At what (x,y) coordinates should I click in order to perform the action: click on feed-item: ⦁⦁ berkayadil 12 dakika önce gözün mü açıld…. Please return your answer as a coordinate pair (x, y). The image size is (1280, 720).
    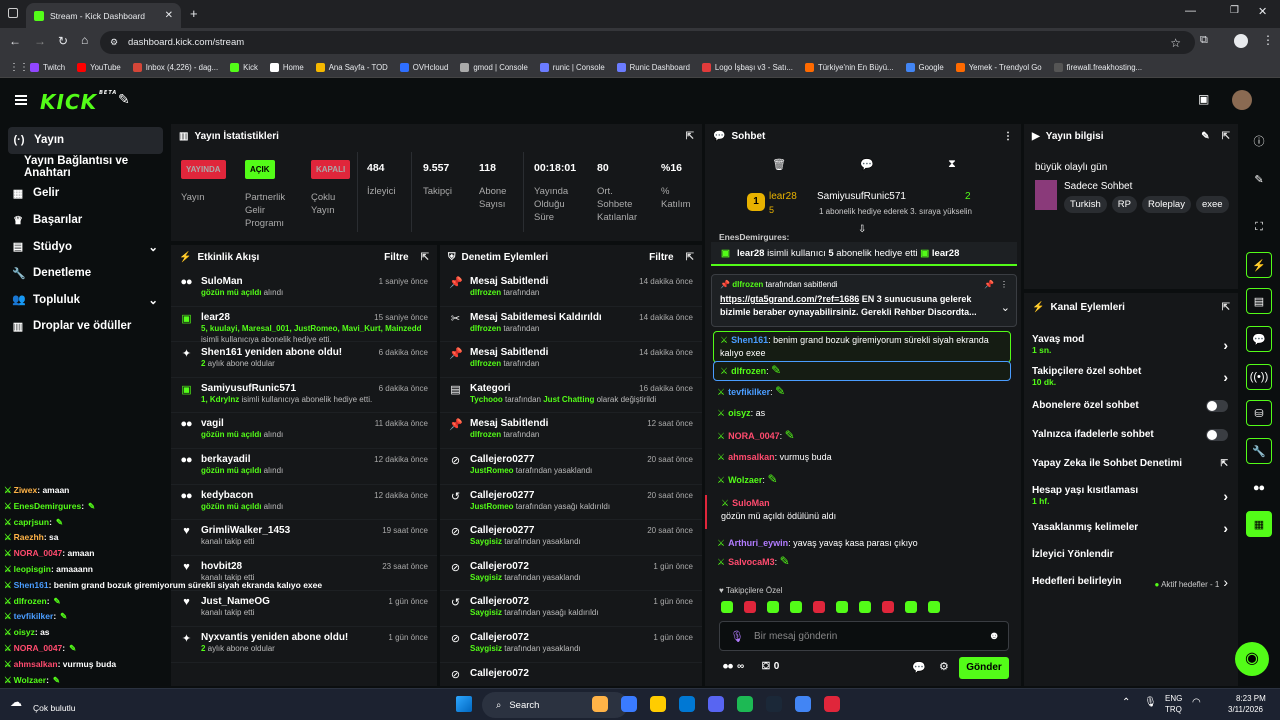
    Looking at the image, I should click on (304, 467).